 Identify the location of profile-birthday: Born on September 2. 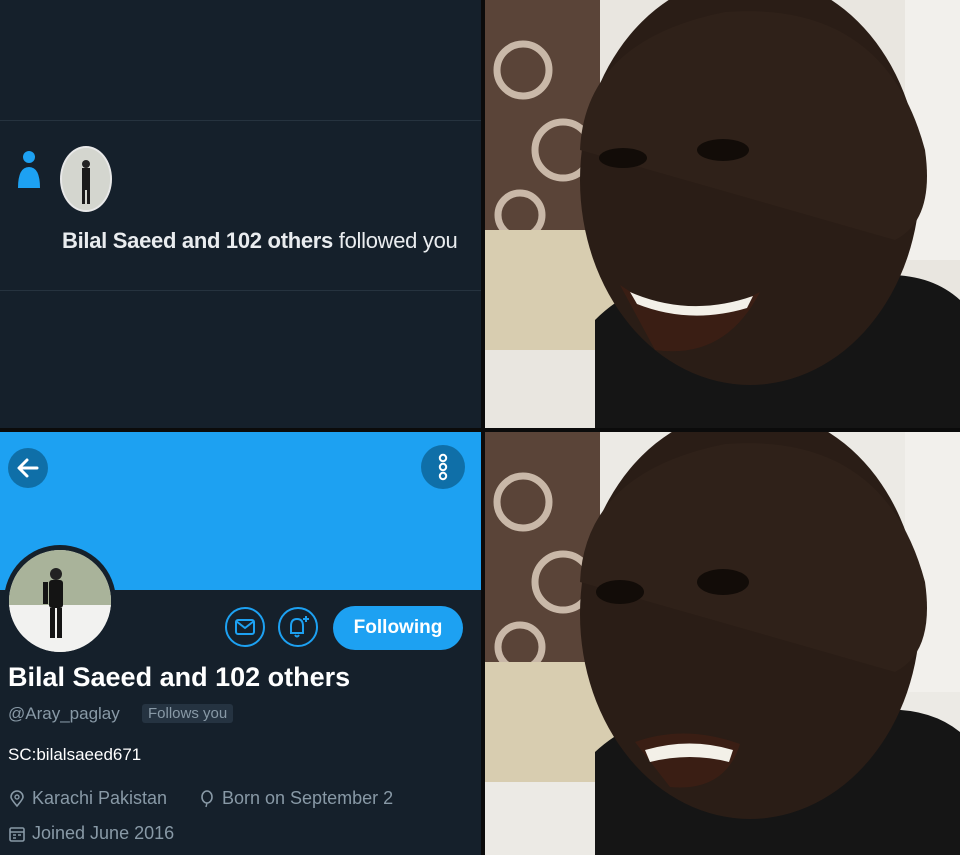
(295, 798).